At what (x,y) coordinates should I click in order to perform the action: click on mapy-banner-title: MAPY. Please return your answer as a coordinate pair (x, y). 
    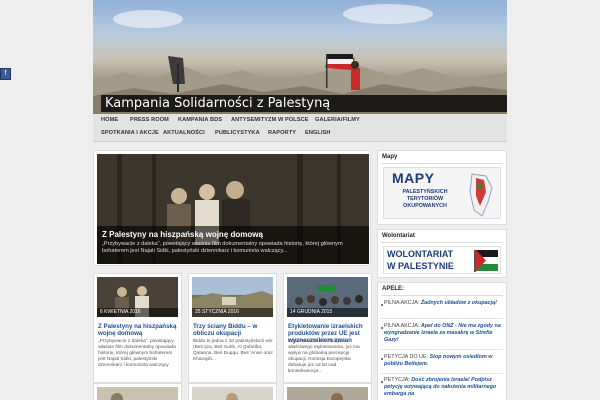
    Looking at the image, I should click on (413, 178).